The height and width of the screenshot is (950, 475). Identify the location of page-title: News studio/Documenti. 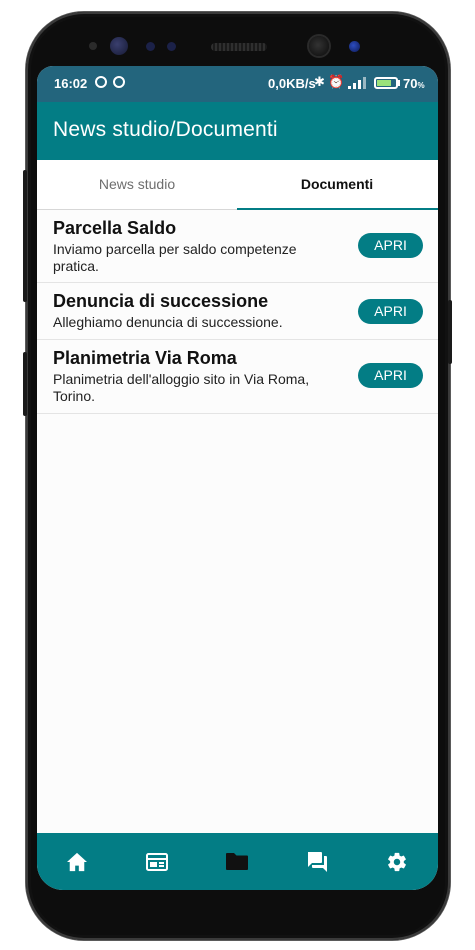
(165, 129).